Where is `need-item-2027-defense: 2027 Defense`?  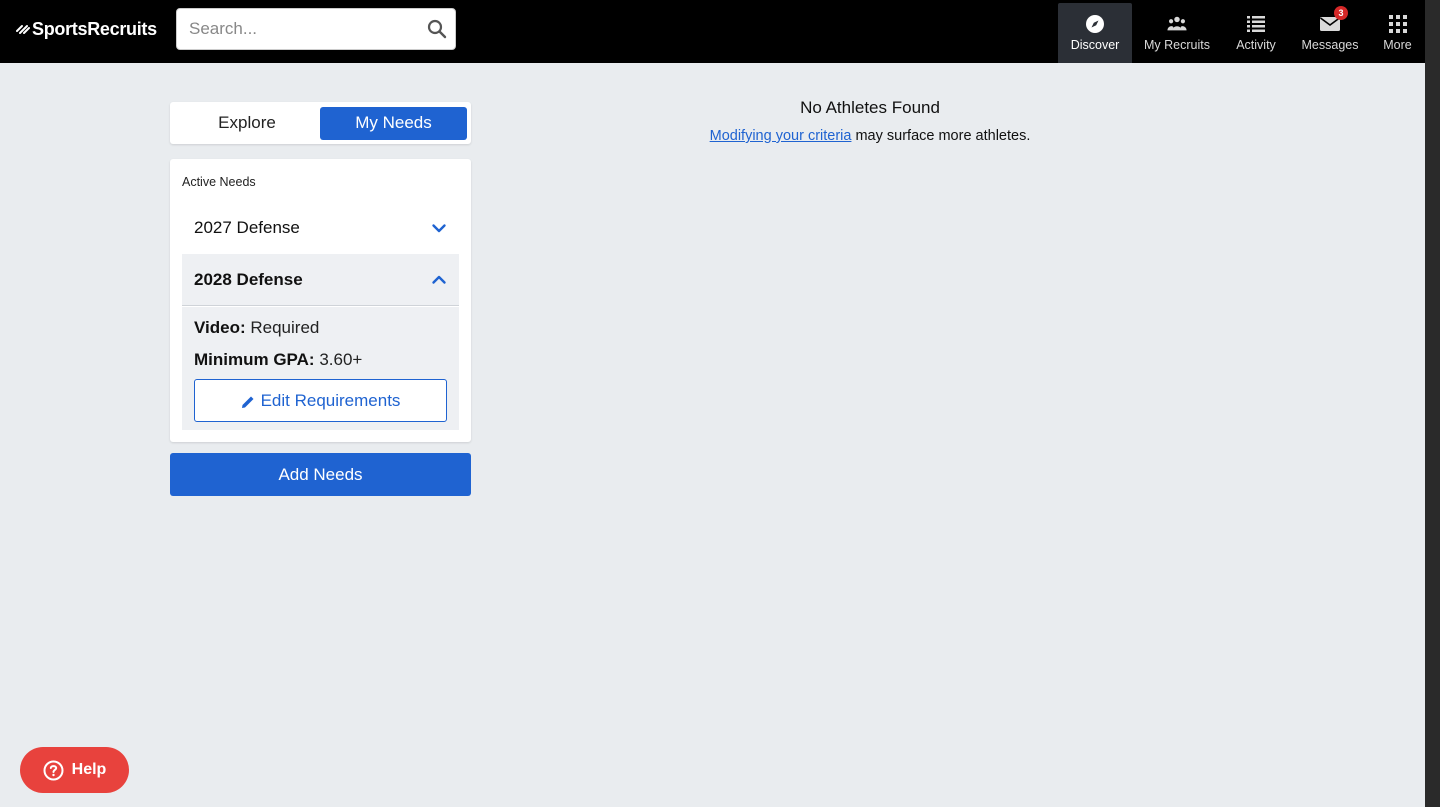 need-item-2027-defense: 2027 Defense is located at coordinates (320, 228).